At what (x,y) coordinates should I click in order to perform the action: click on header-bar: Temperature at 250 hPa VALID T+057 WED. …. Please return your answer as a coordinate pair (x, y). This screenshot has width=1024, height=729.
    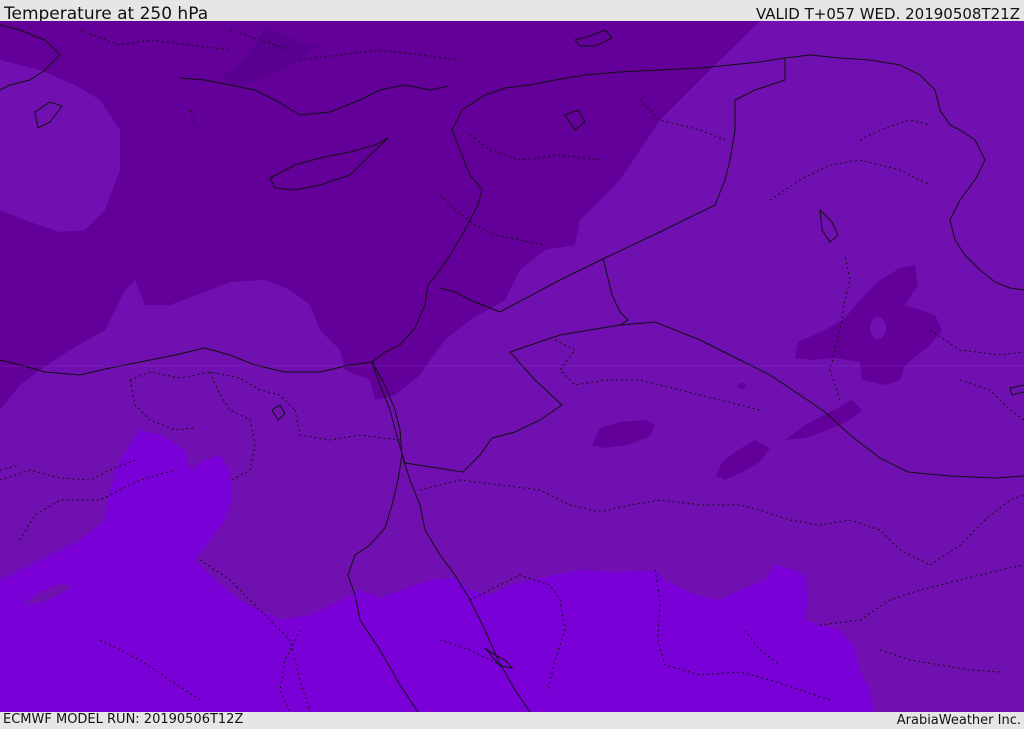
    Looking at the image, I should click on (512, 12).